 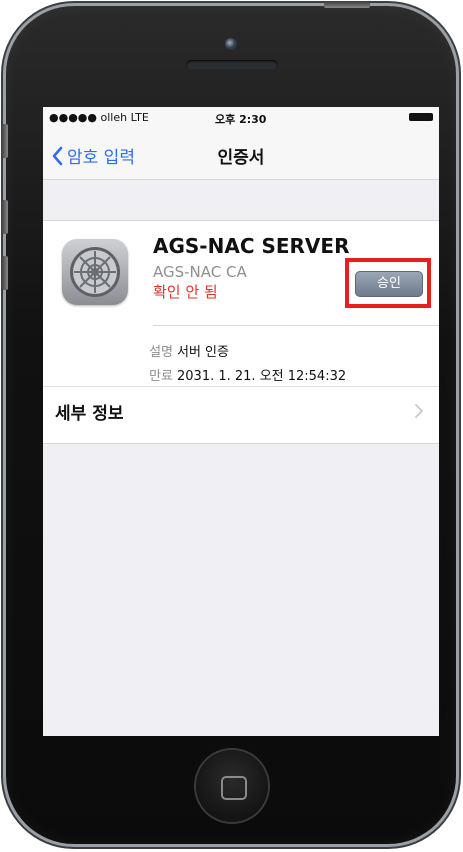 I want to click on divider, so click(x=296, y=325).